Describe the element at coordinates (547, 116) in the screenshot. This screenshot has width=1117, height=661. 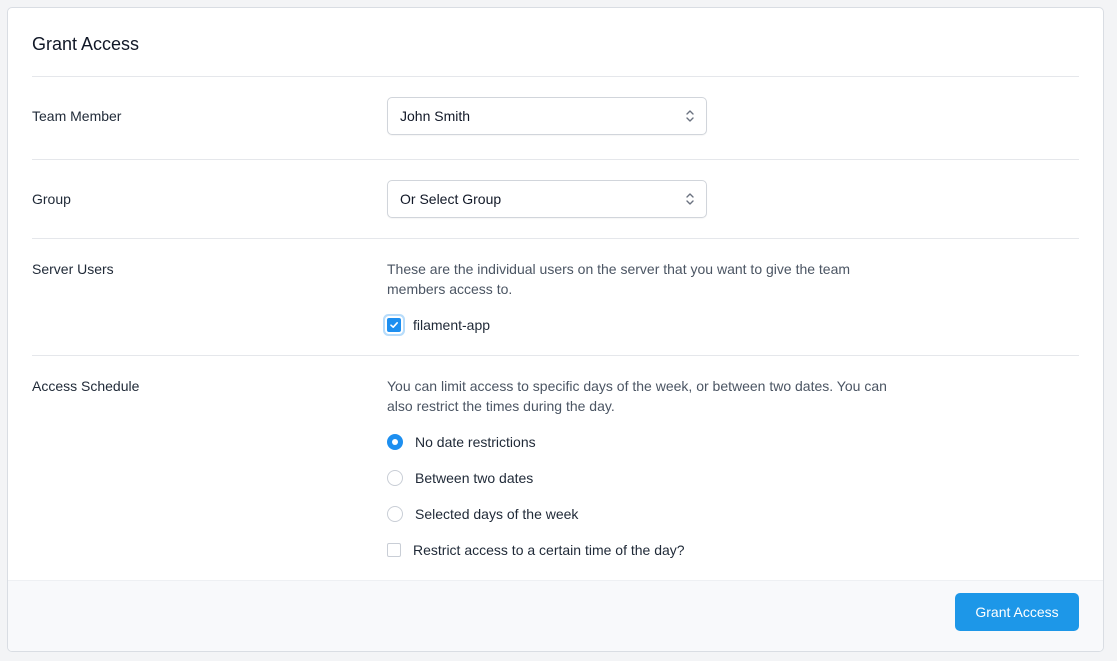
I see `team-member-select: John Smith` at that location.